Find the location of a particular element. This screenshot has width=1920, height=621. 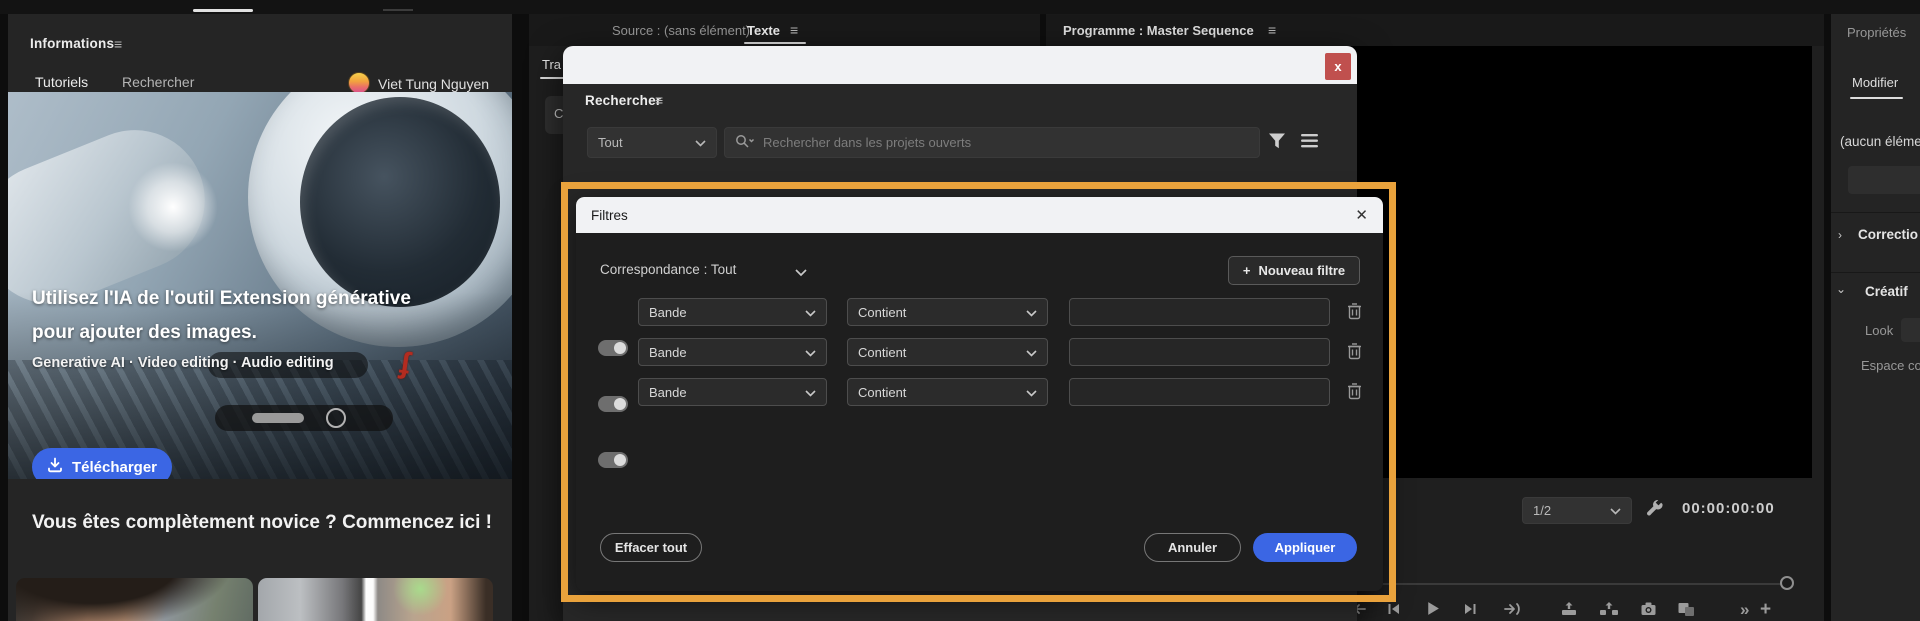

add-button-icon: + is located at coordinates (1765, 610).